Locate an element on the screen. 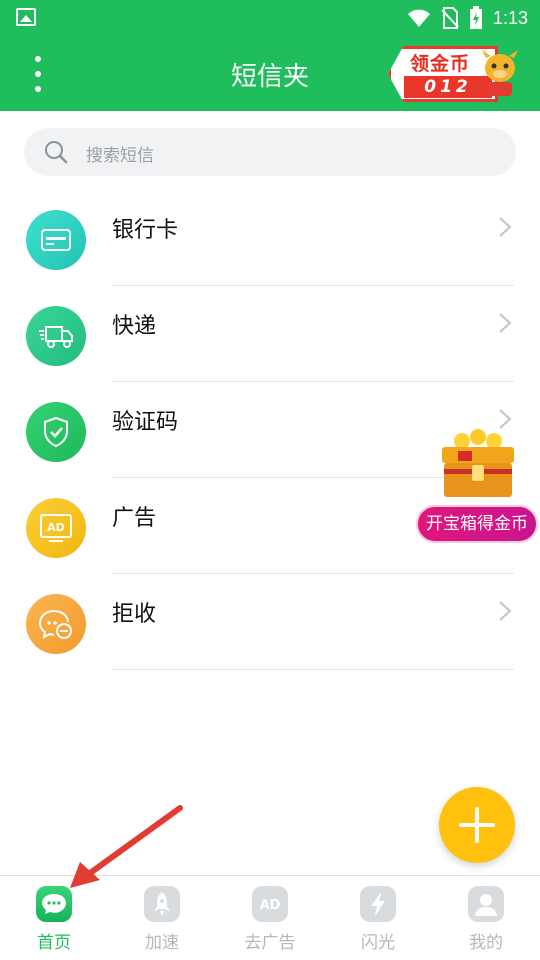 The height and width of the screenshot is (960, 540). bottom-tab-bar: 首页 加速 AD 去广告 闪光 我的 is located at coordinates (270, 917).